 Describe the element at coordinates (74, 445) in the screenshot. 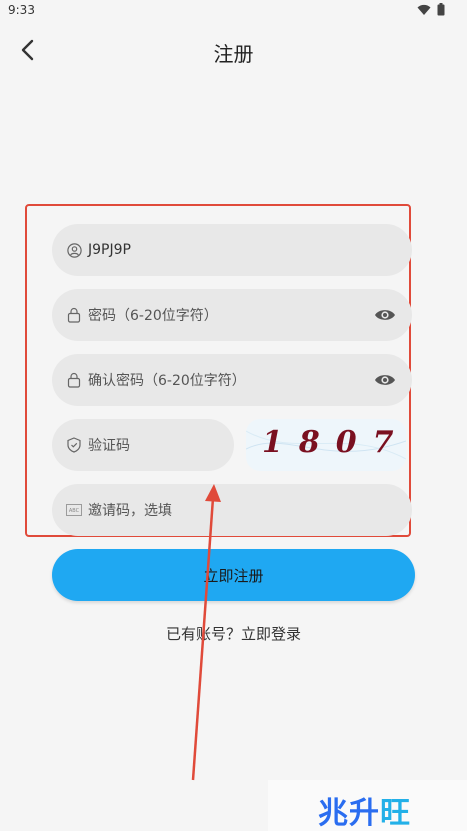

I see `shield-icon` at that location.